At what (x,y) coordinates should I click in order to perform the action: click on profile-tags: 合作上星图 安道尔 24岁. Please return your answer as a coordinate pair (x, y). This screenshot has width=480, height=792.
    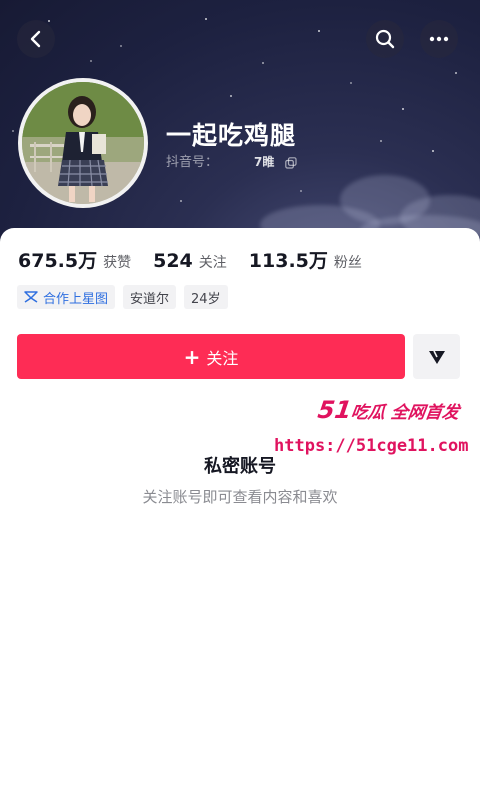
    Looking at the image, I should click on (126, 297).